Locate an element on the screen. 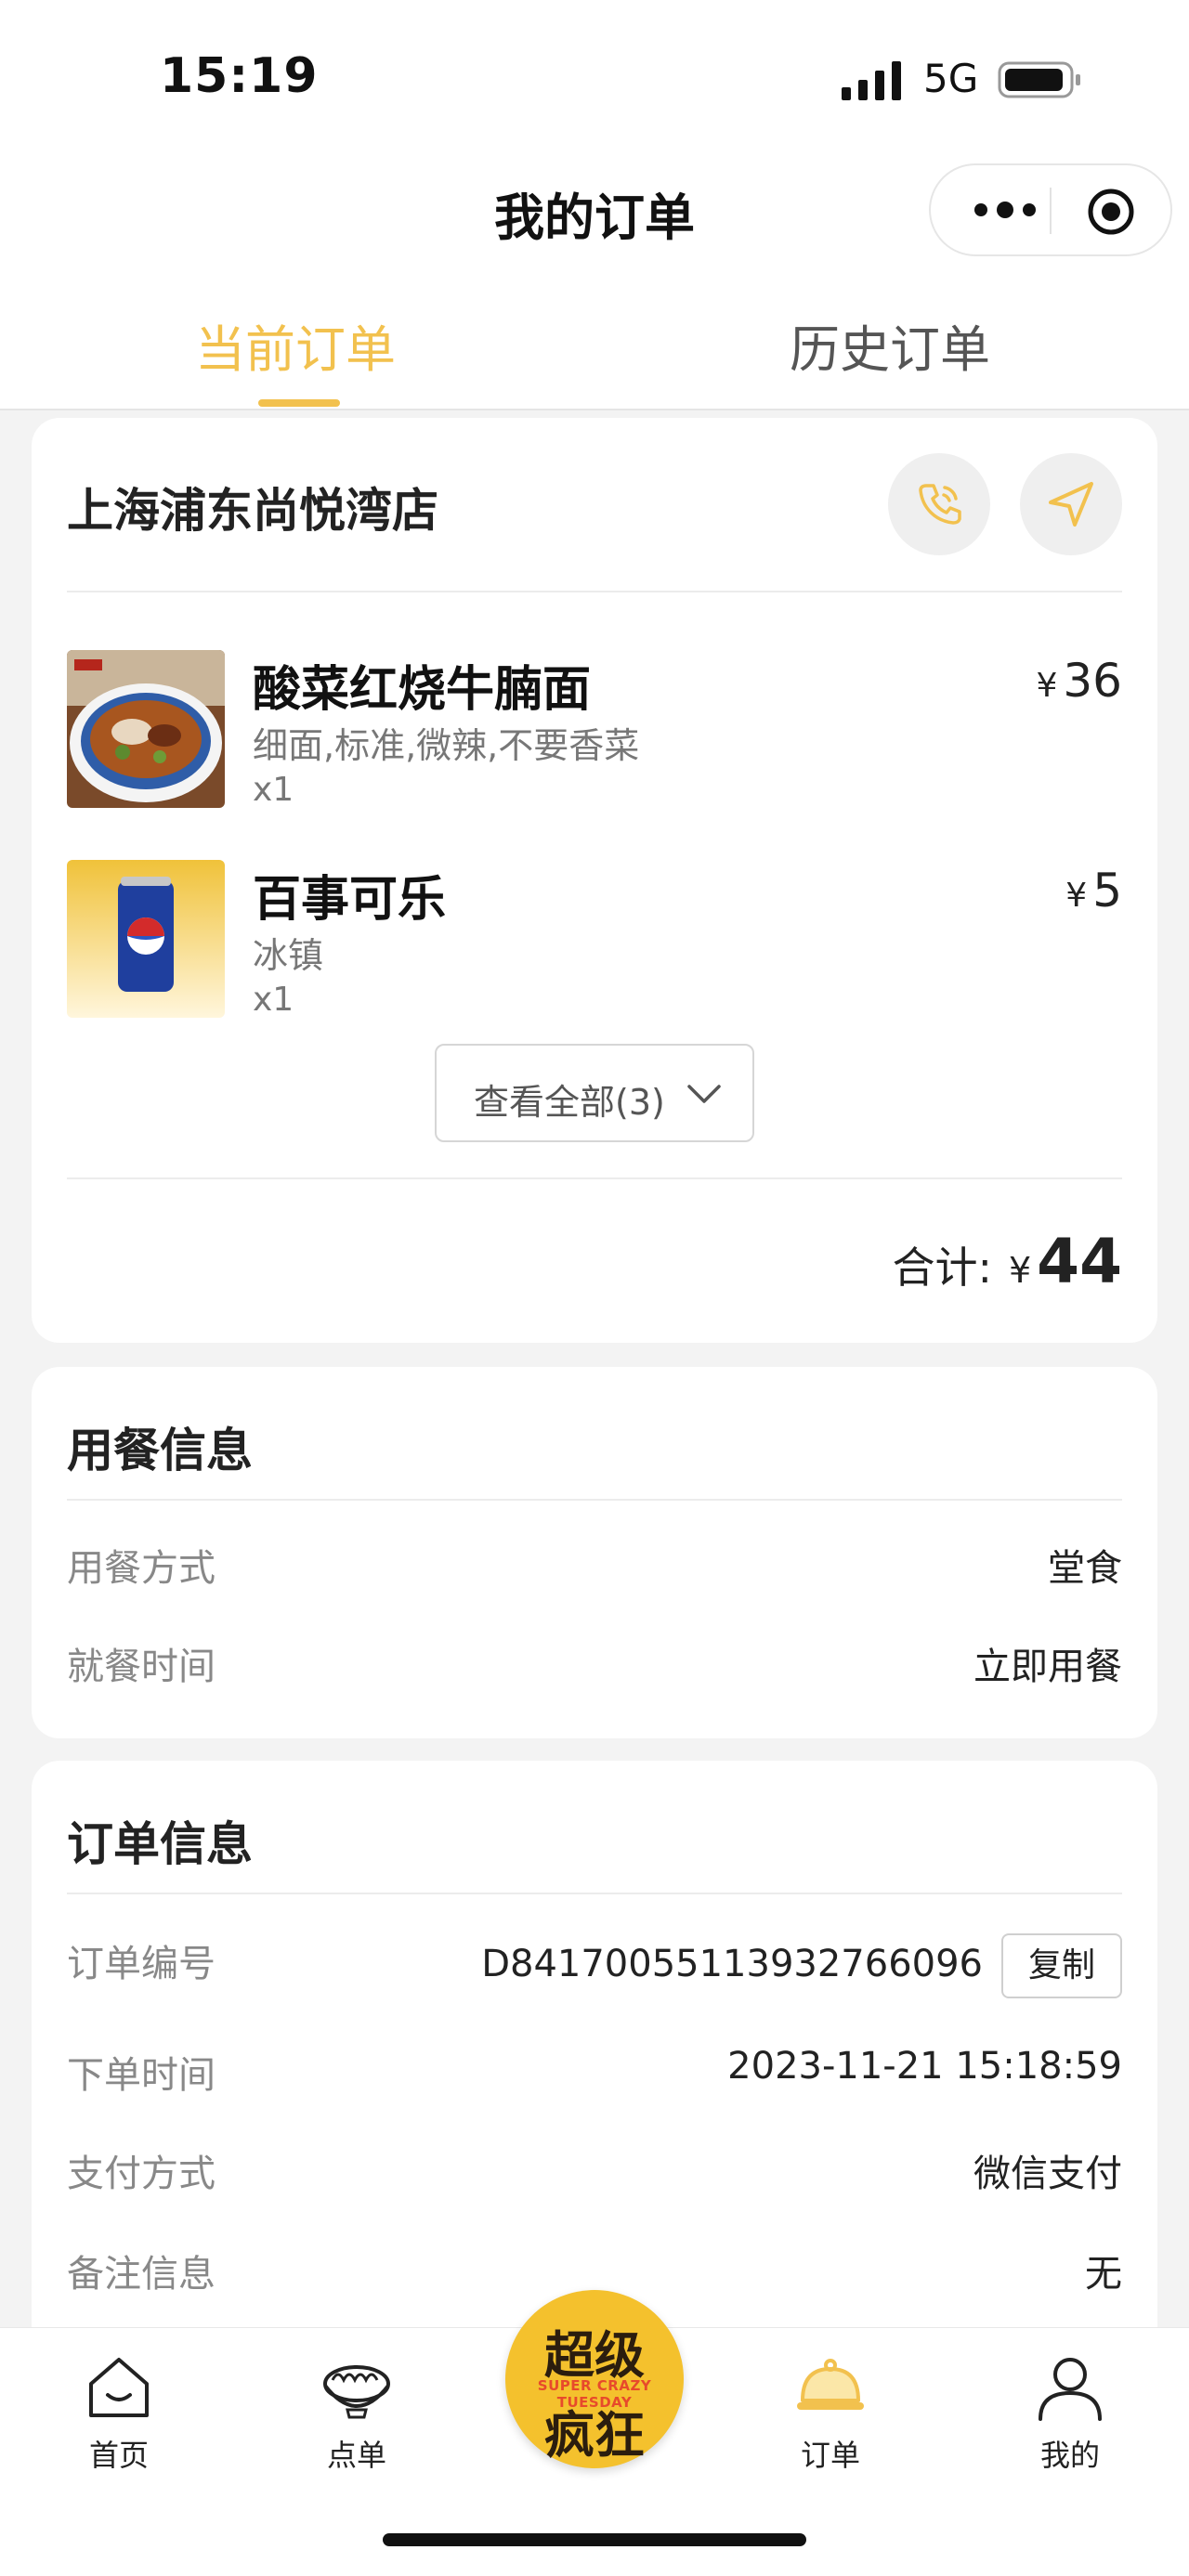 The image size is (1189, 2576). info-row-payment-method: 支付方式 微信支付 is located at coordinates (594, 2171).